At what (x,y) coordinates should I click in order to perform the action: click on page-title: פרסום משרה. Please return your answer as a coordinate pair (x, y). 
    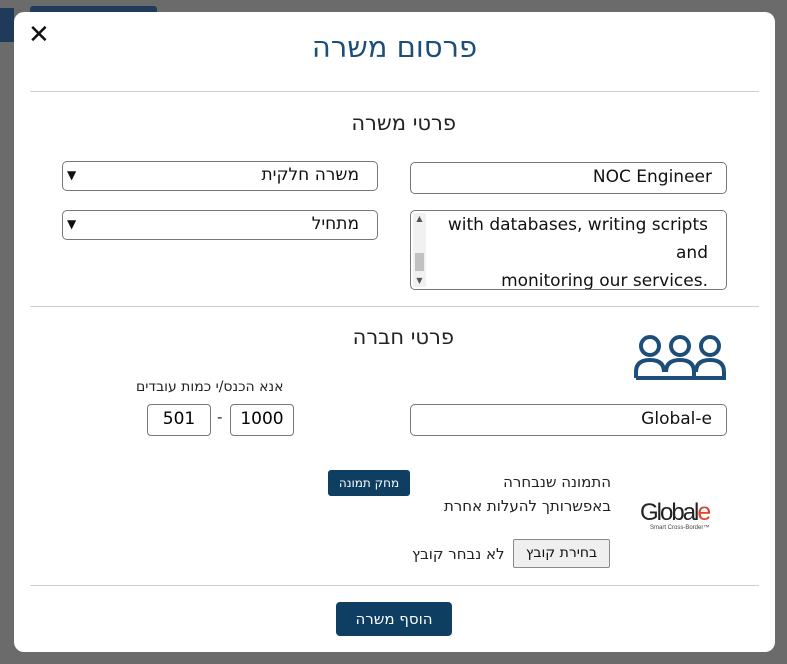
    Looking at the image, I should click on (394, 47).